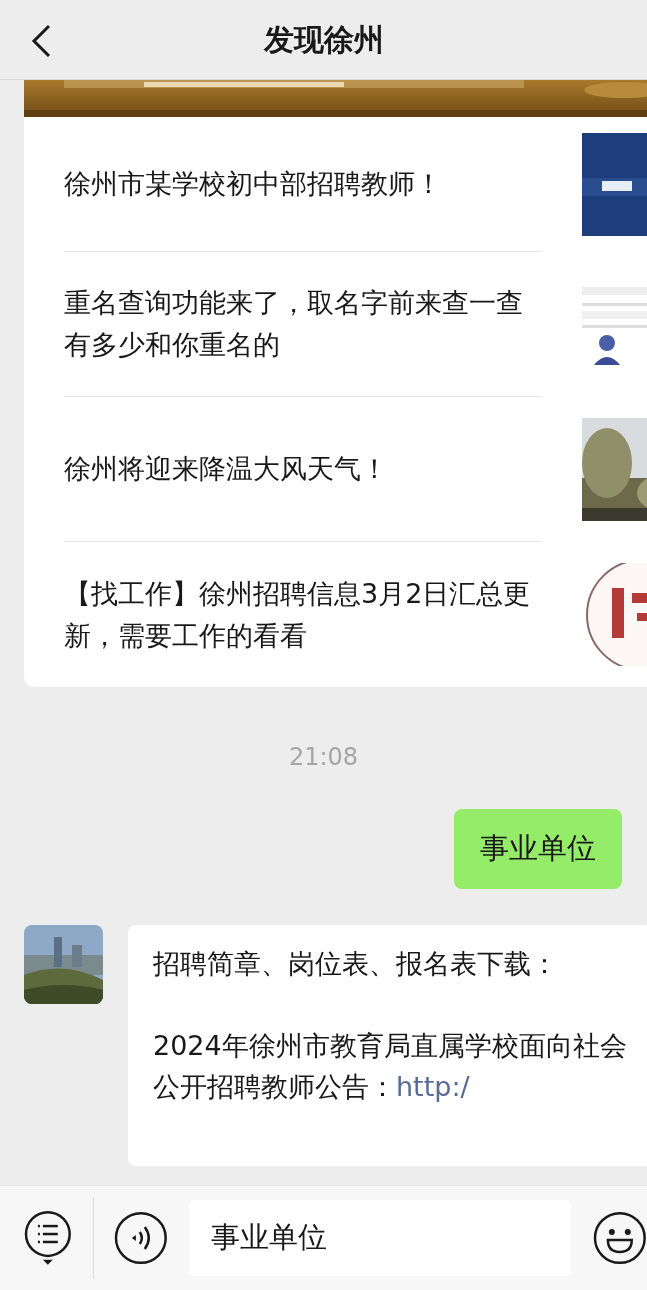 Image resolution: width=647 pixels, height=1290 pixels. I want to click on message-text: 2024年徐州市教育局直属学校面向社会公开招聘教师公告：http:/, so click(390, 1066).